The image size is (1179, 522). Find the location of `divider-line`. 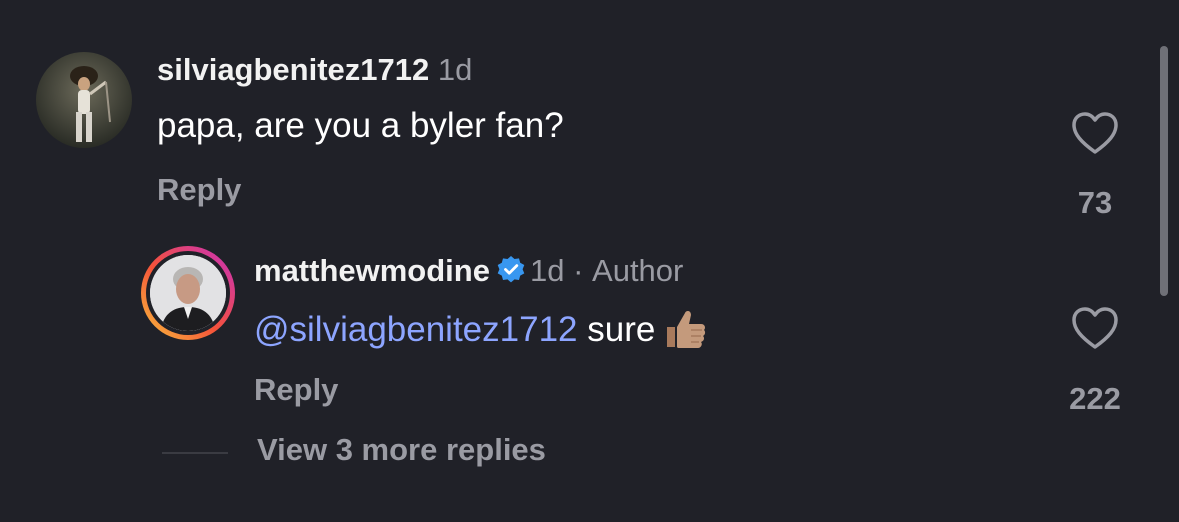

divider-line is located at coordinates (195, 453).